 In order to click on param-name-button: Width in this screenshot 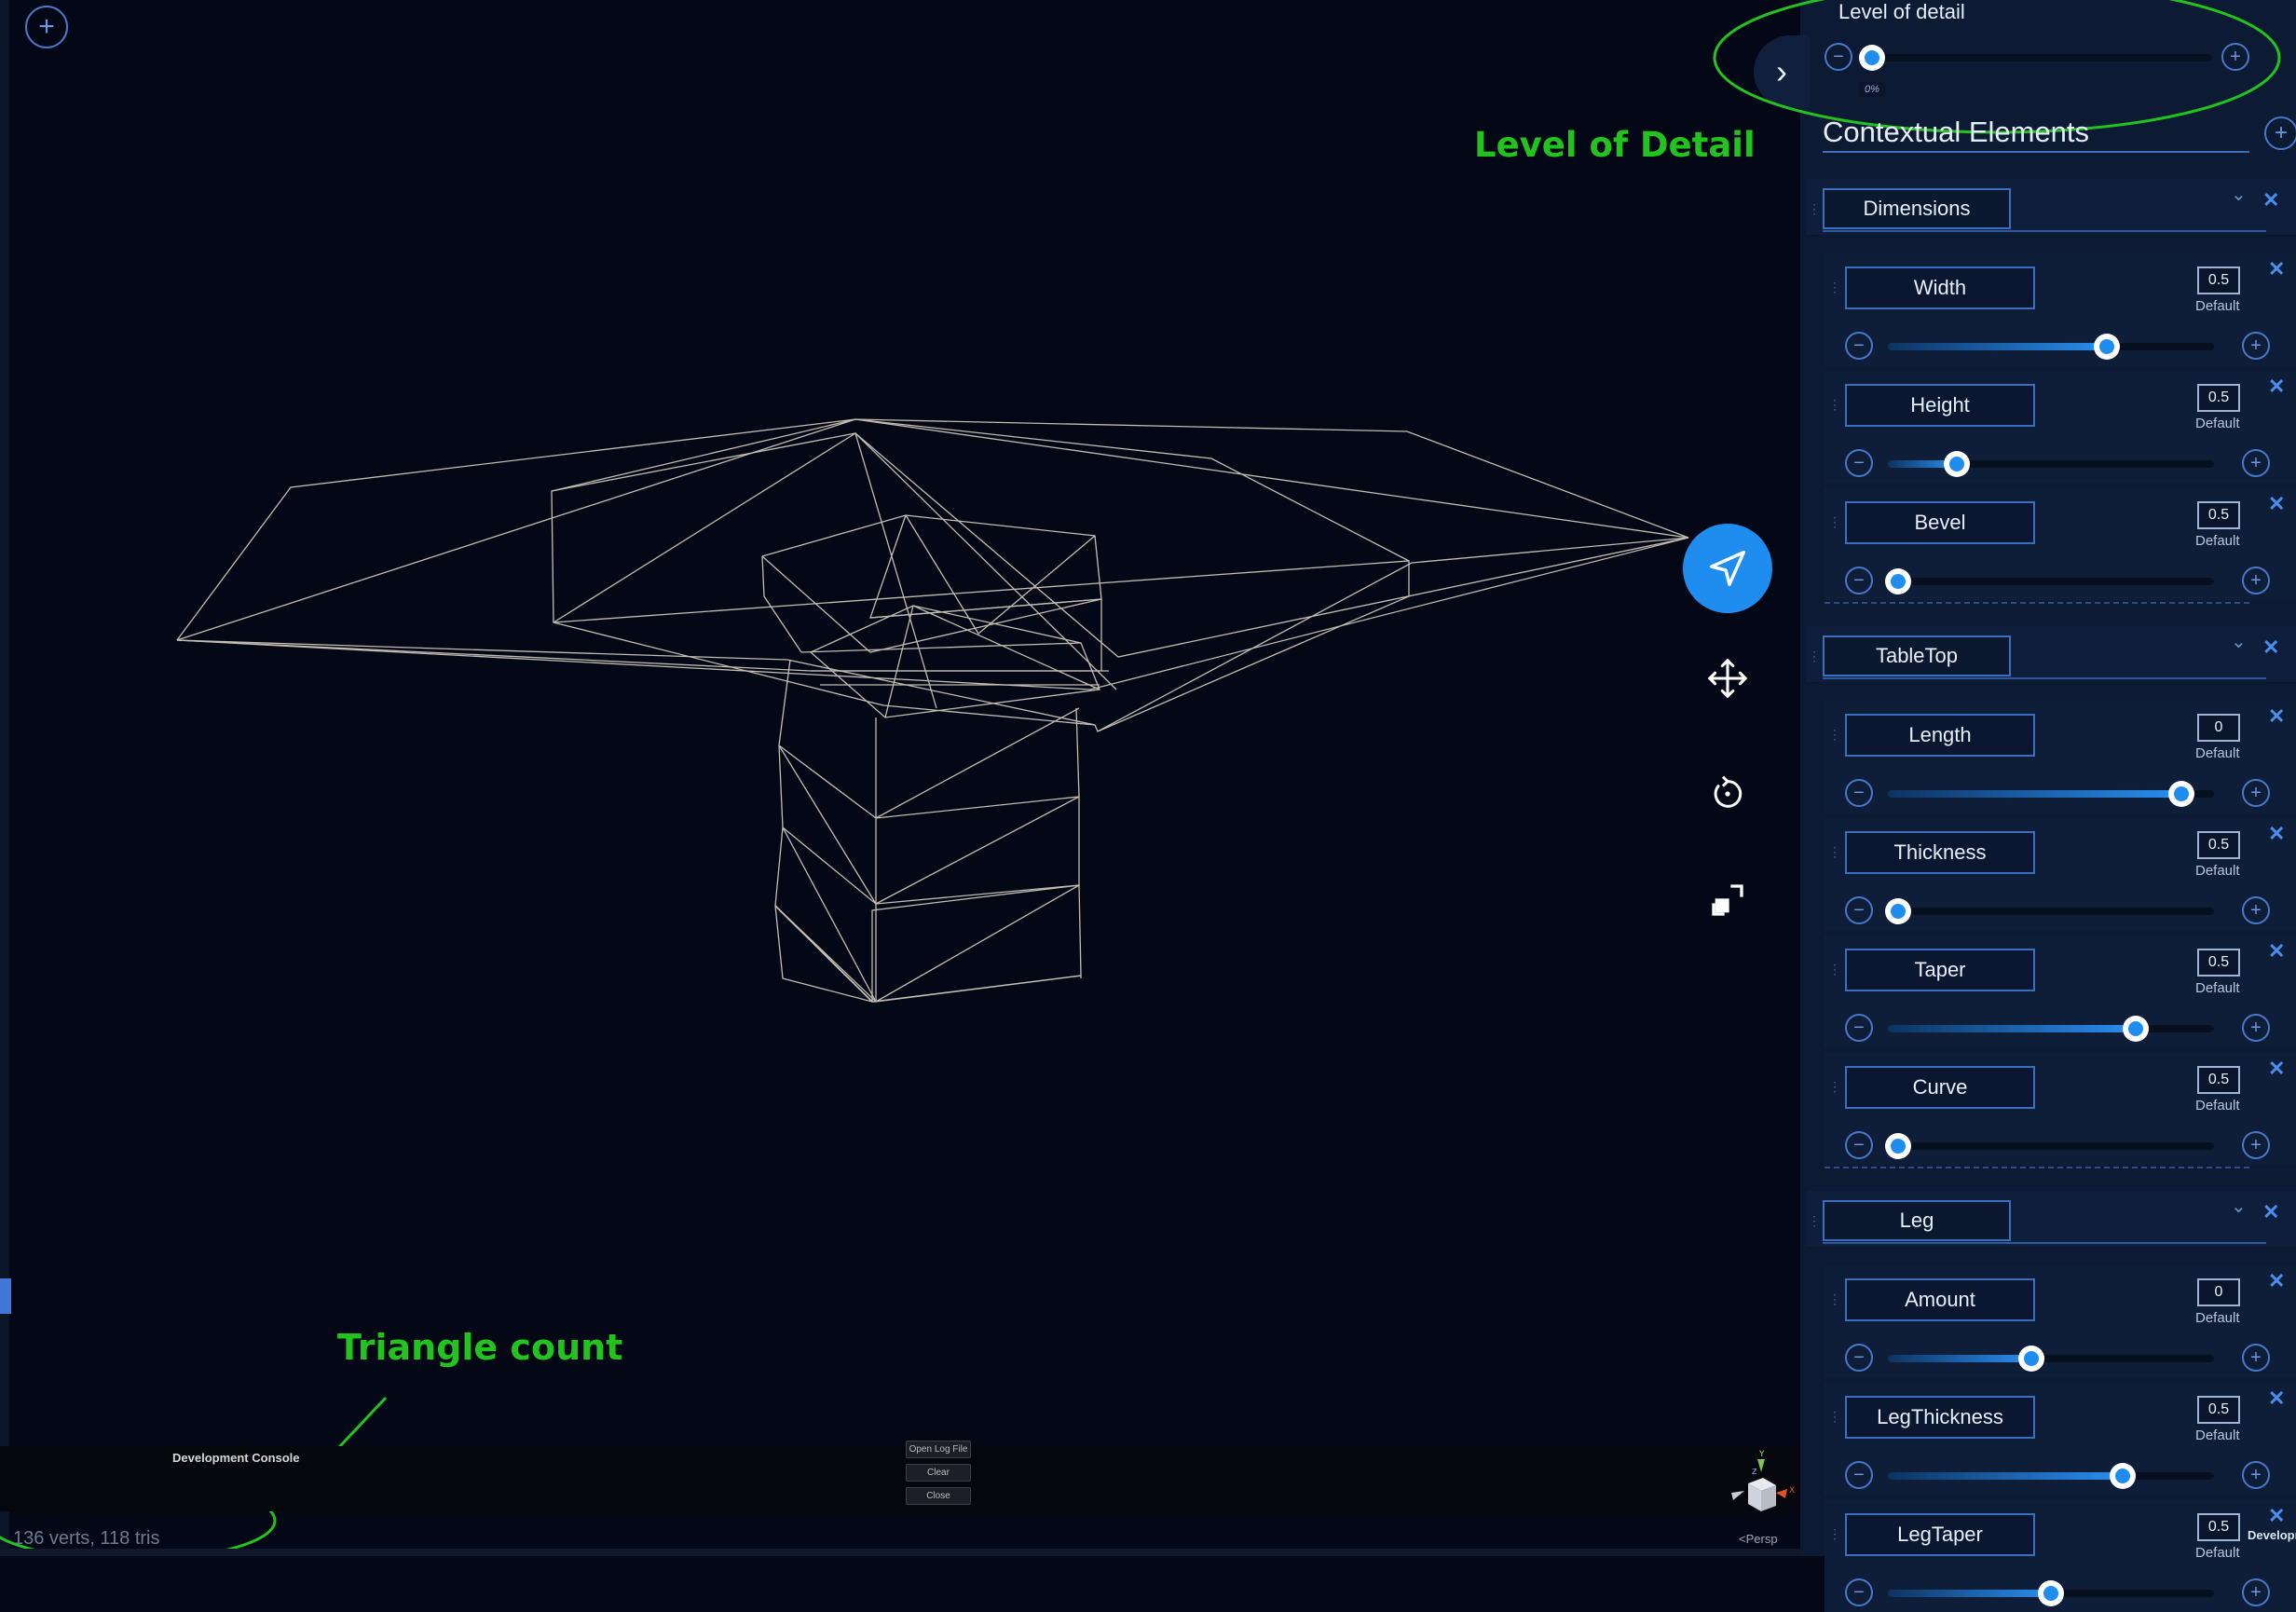, I will do `click(1940, 287)`.